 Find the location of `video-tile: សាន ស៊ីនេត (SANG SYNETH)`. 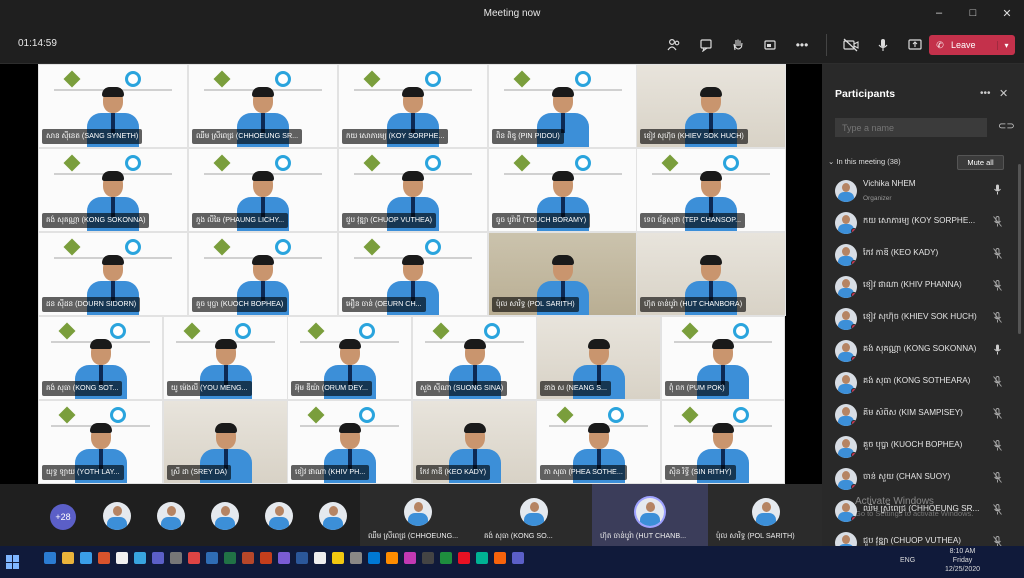

video-tile: សាន ស៊ីនេត (SANG SYNETH) is located at coordinates (113, 106).